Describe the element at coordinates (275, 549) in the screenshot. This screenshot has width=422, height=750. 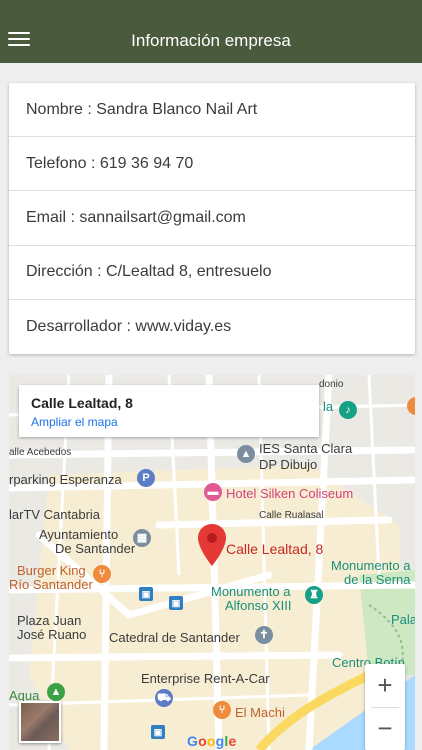
I see `marker-label: Calle Lealtad, 8` at that location.